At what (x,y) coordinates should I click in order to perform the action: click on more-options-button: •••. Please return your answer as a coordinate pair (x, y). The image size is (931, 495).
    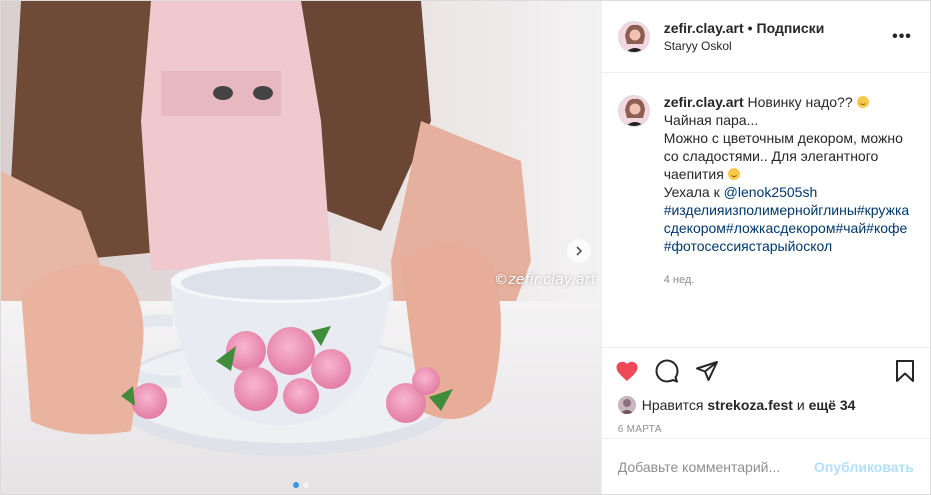
    Looking at the image, I should click on (902, 37).